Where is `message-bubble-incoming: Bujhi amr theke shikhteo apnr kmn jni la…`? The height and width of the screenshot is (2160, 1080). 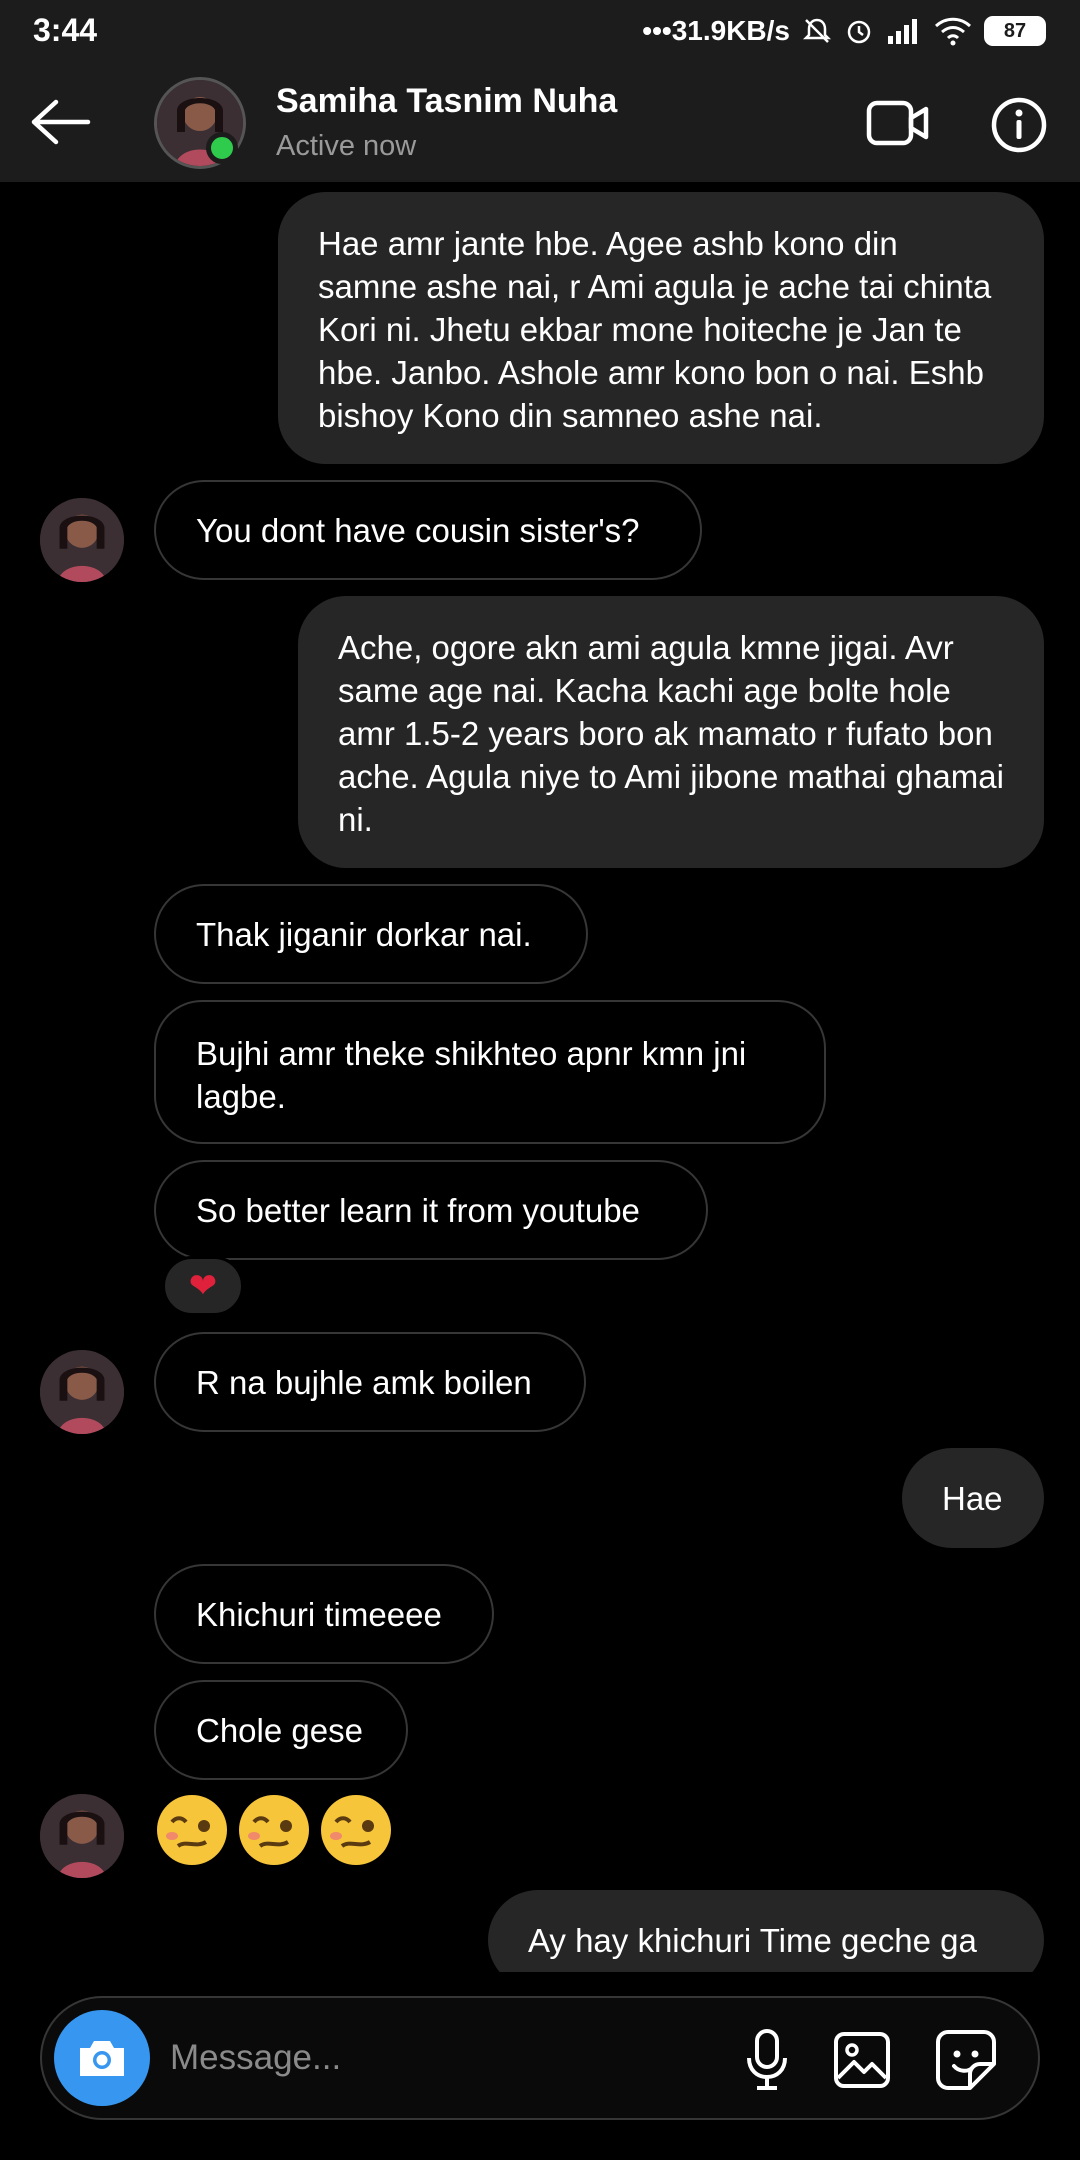
message-bubble-incoming: Bujhi amr theke shikhteo apnr kmn jni la… is located at coordinates (490, 1072).